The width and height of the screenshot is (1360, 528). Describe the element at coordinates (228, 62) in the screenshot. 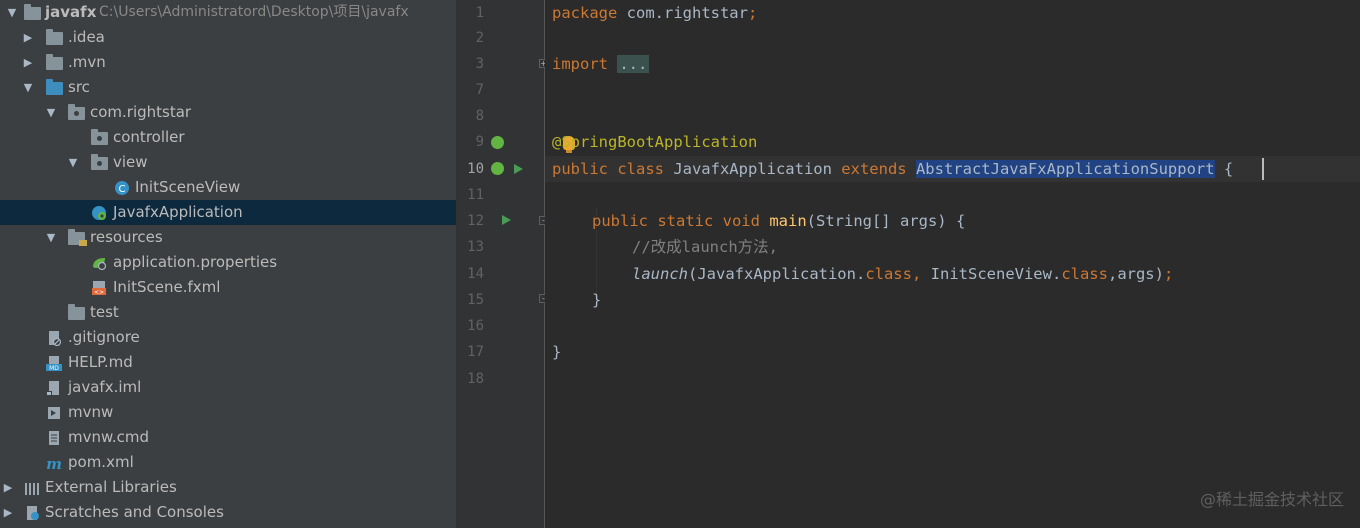

I see `tree-item-mvn: ▶ .mvn` at that location.